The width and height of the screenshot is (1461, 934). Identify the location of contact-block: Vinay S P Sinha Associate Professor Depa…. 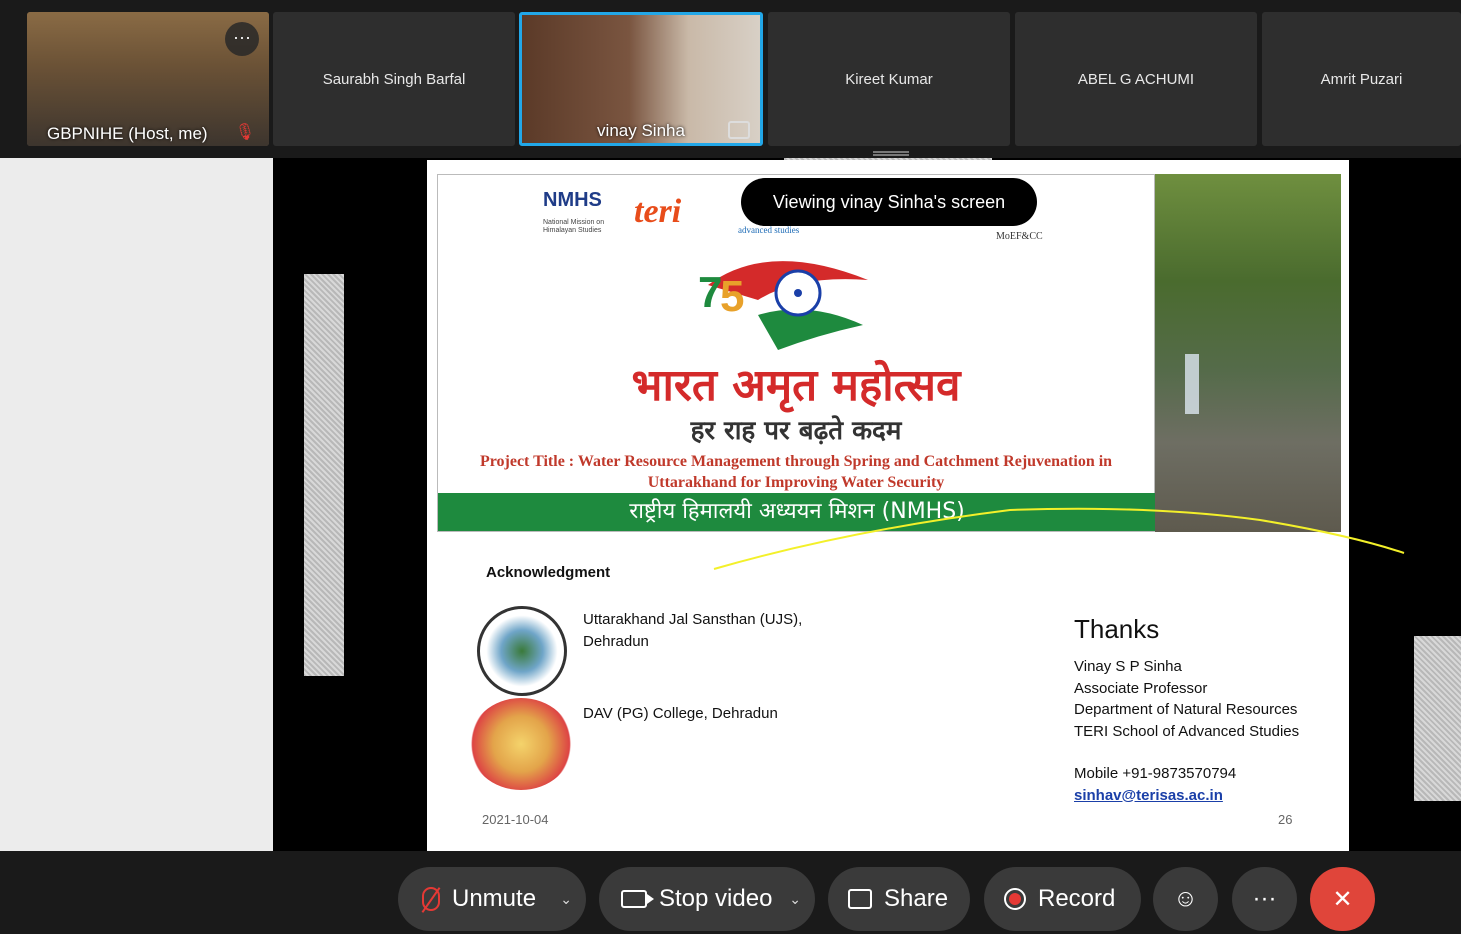
(1186, 731).